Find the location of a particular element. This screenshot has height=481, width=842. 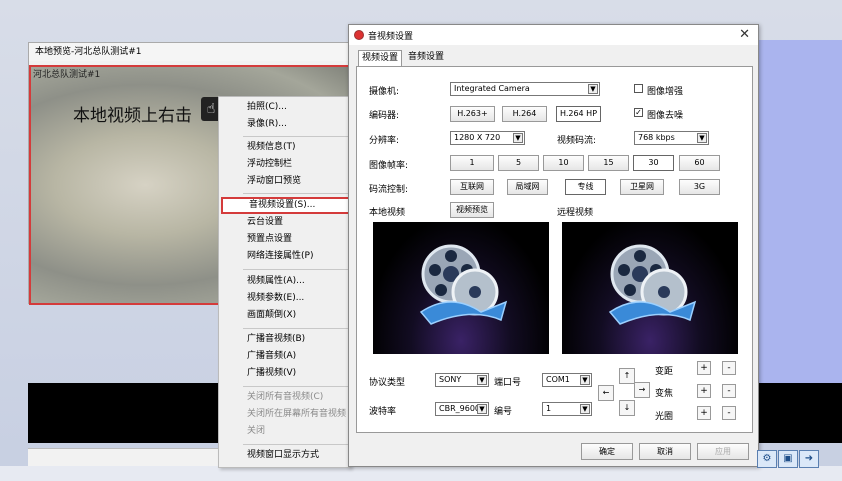

remote-video-box is located at coordinates (650, 288).